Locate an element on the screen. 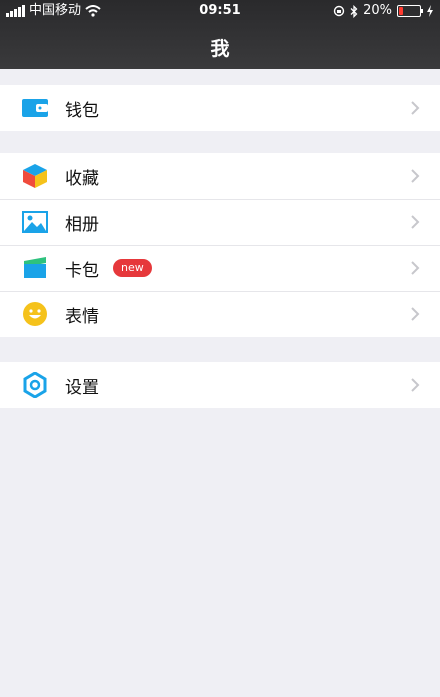 The image size is (440, 697). menu-item-label: 设置 is located at coordinates (82, 387).